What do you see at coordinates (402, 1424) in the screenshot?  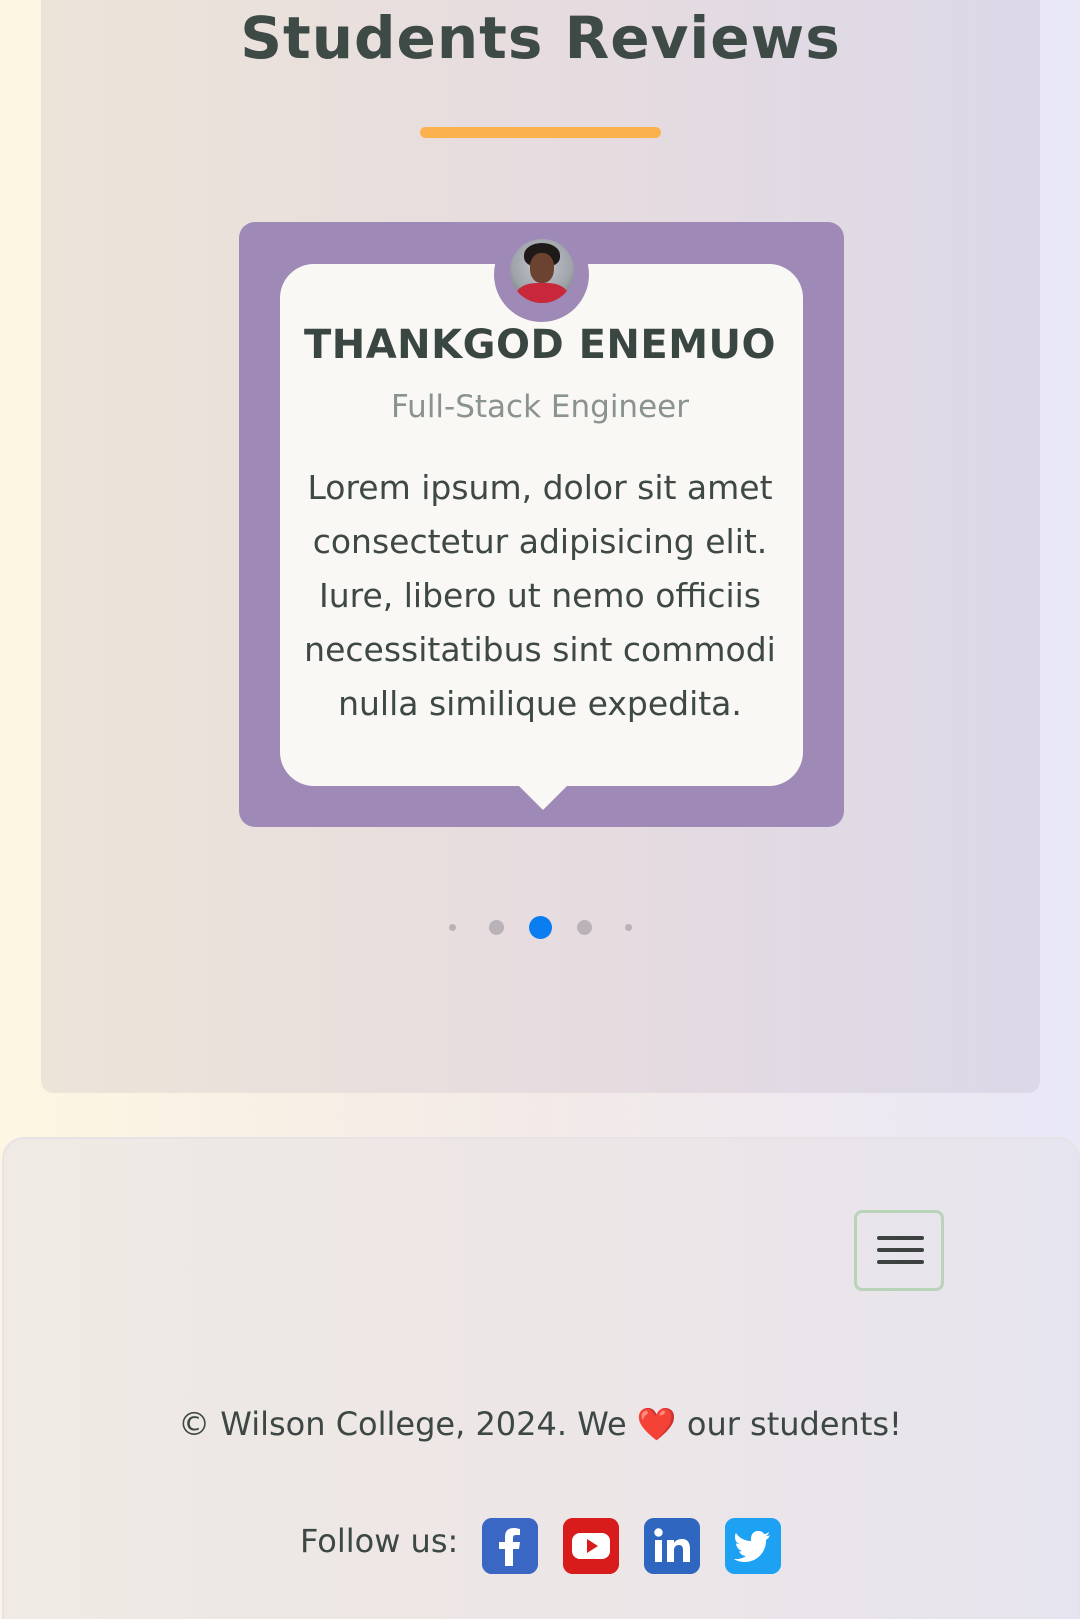 I see `copyright-before: © Wilson College, 2024. We` at bounding box center [402, 1424].